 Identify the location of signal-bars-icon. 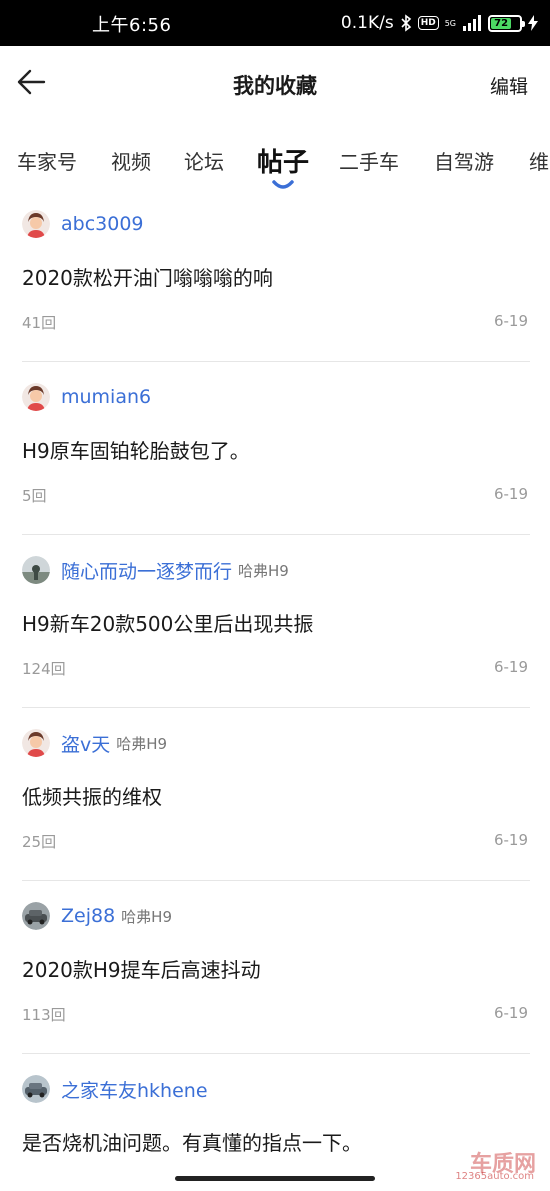
(472, 23).